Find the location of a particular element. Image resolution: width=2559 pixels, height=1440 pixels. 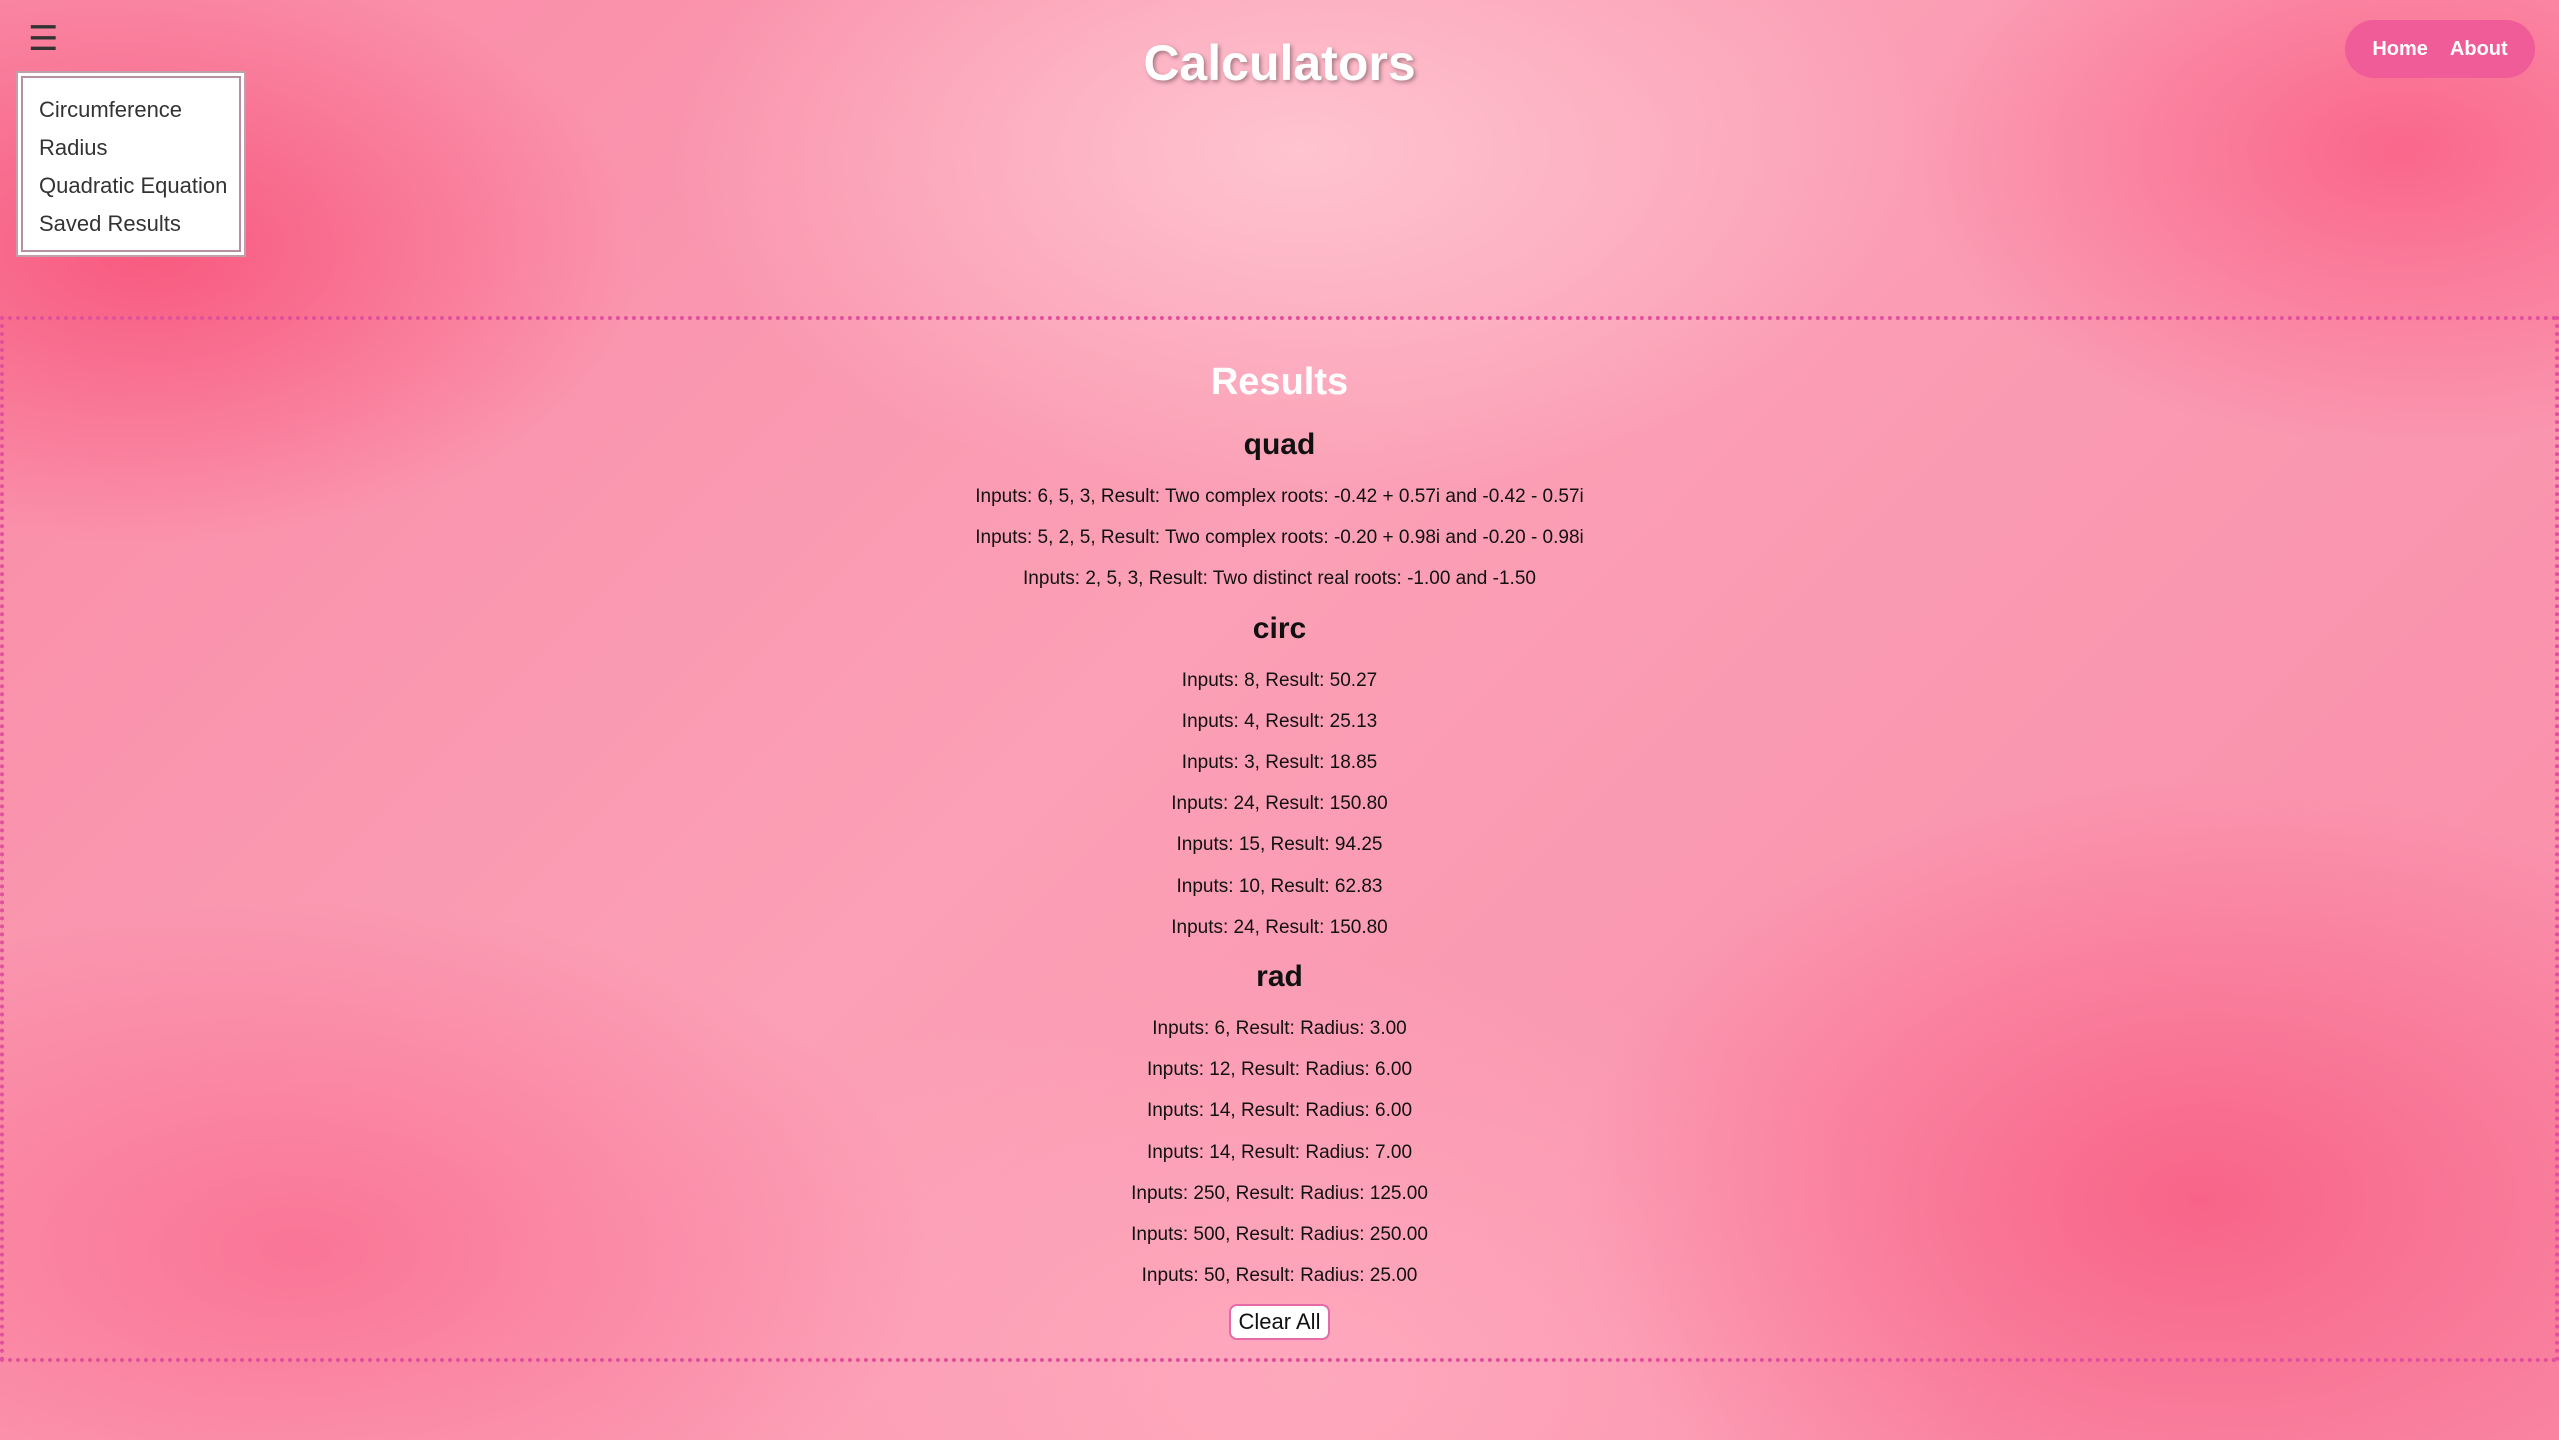

top-navigation: Home About is located at coordinates (2440, 49).